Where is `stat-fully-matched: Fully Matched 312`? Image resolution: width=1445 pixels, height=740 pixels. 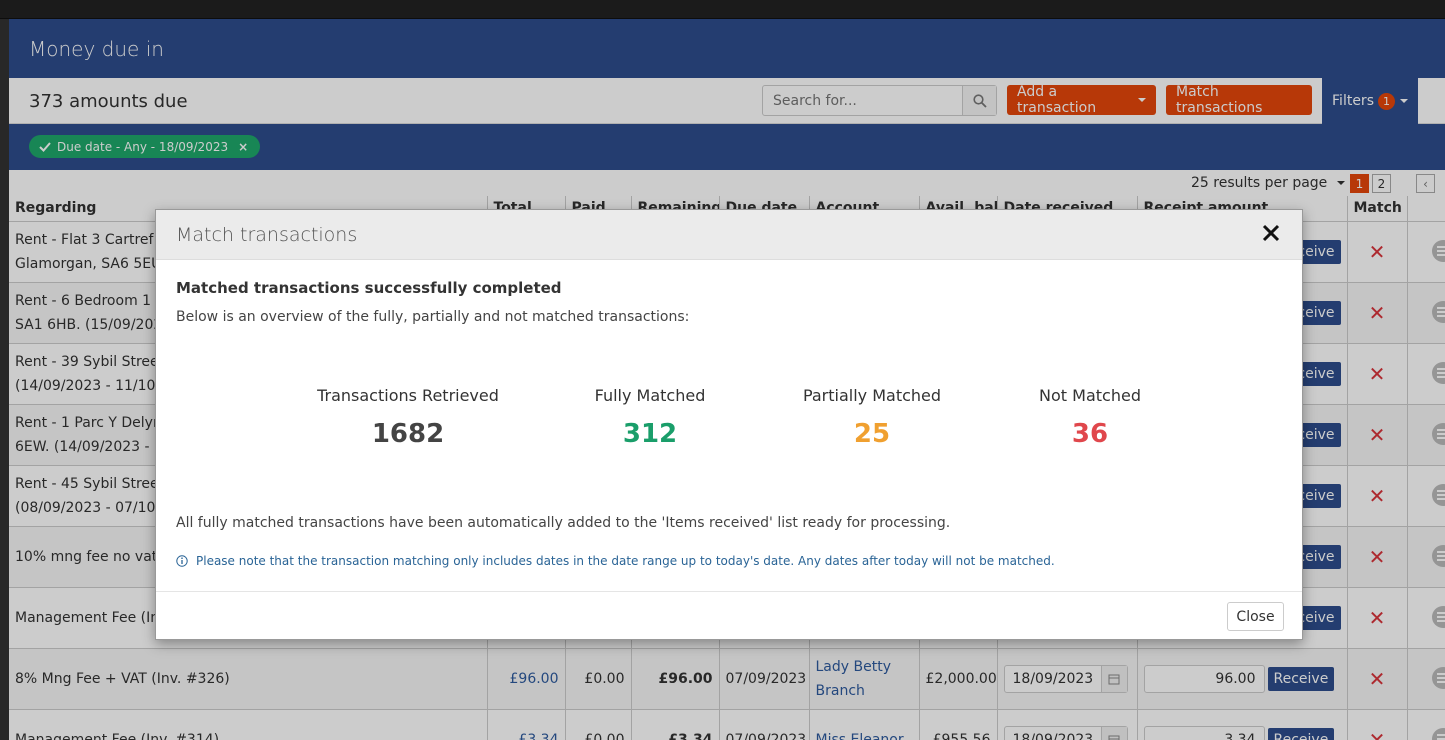 stat-fully-matched: Fully Matched 312 is located at coordinates (650, 417).